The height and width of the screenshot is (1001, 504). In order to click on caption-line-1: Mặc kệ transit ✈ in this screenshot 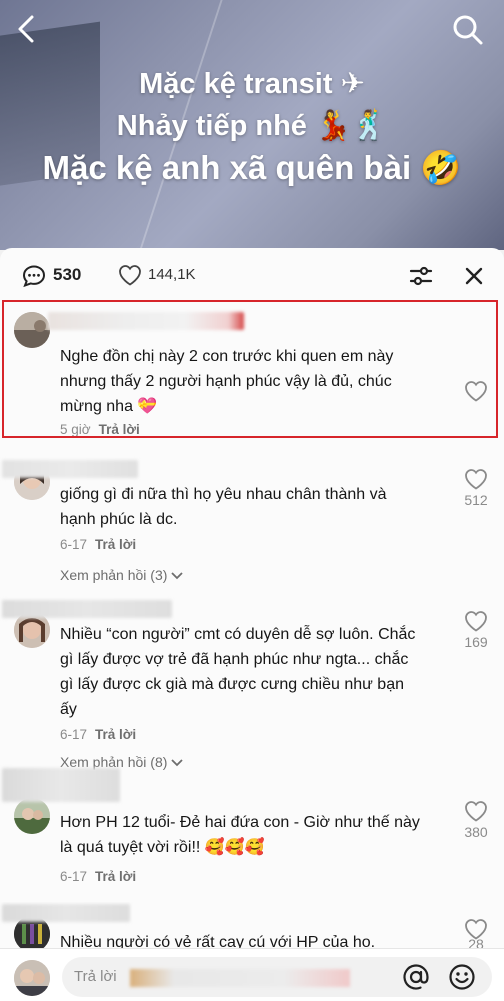, I will do `click(252, 83)`.